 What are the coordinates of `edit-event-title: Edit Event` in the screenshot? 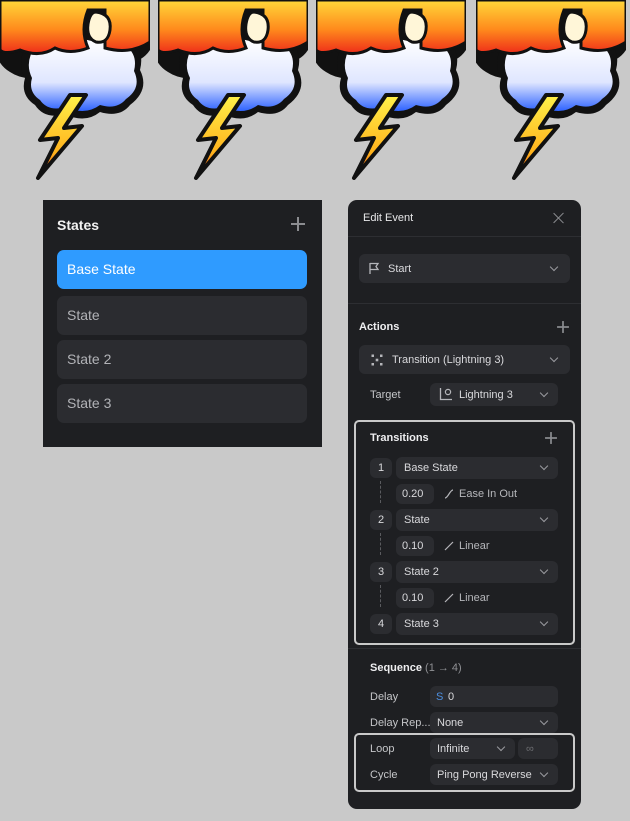 It's located at (388, 218).